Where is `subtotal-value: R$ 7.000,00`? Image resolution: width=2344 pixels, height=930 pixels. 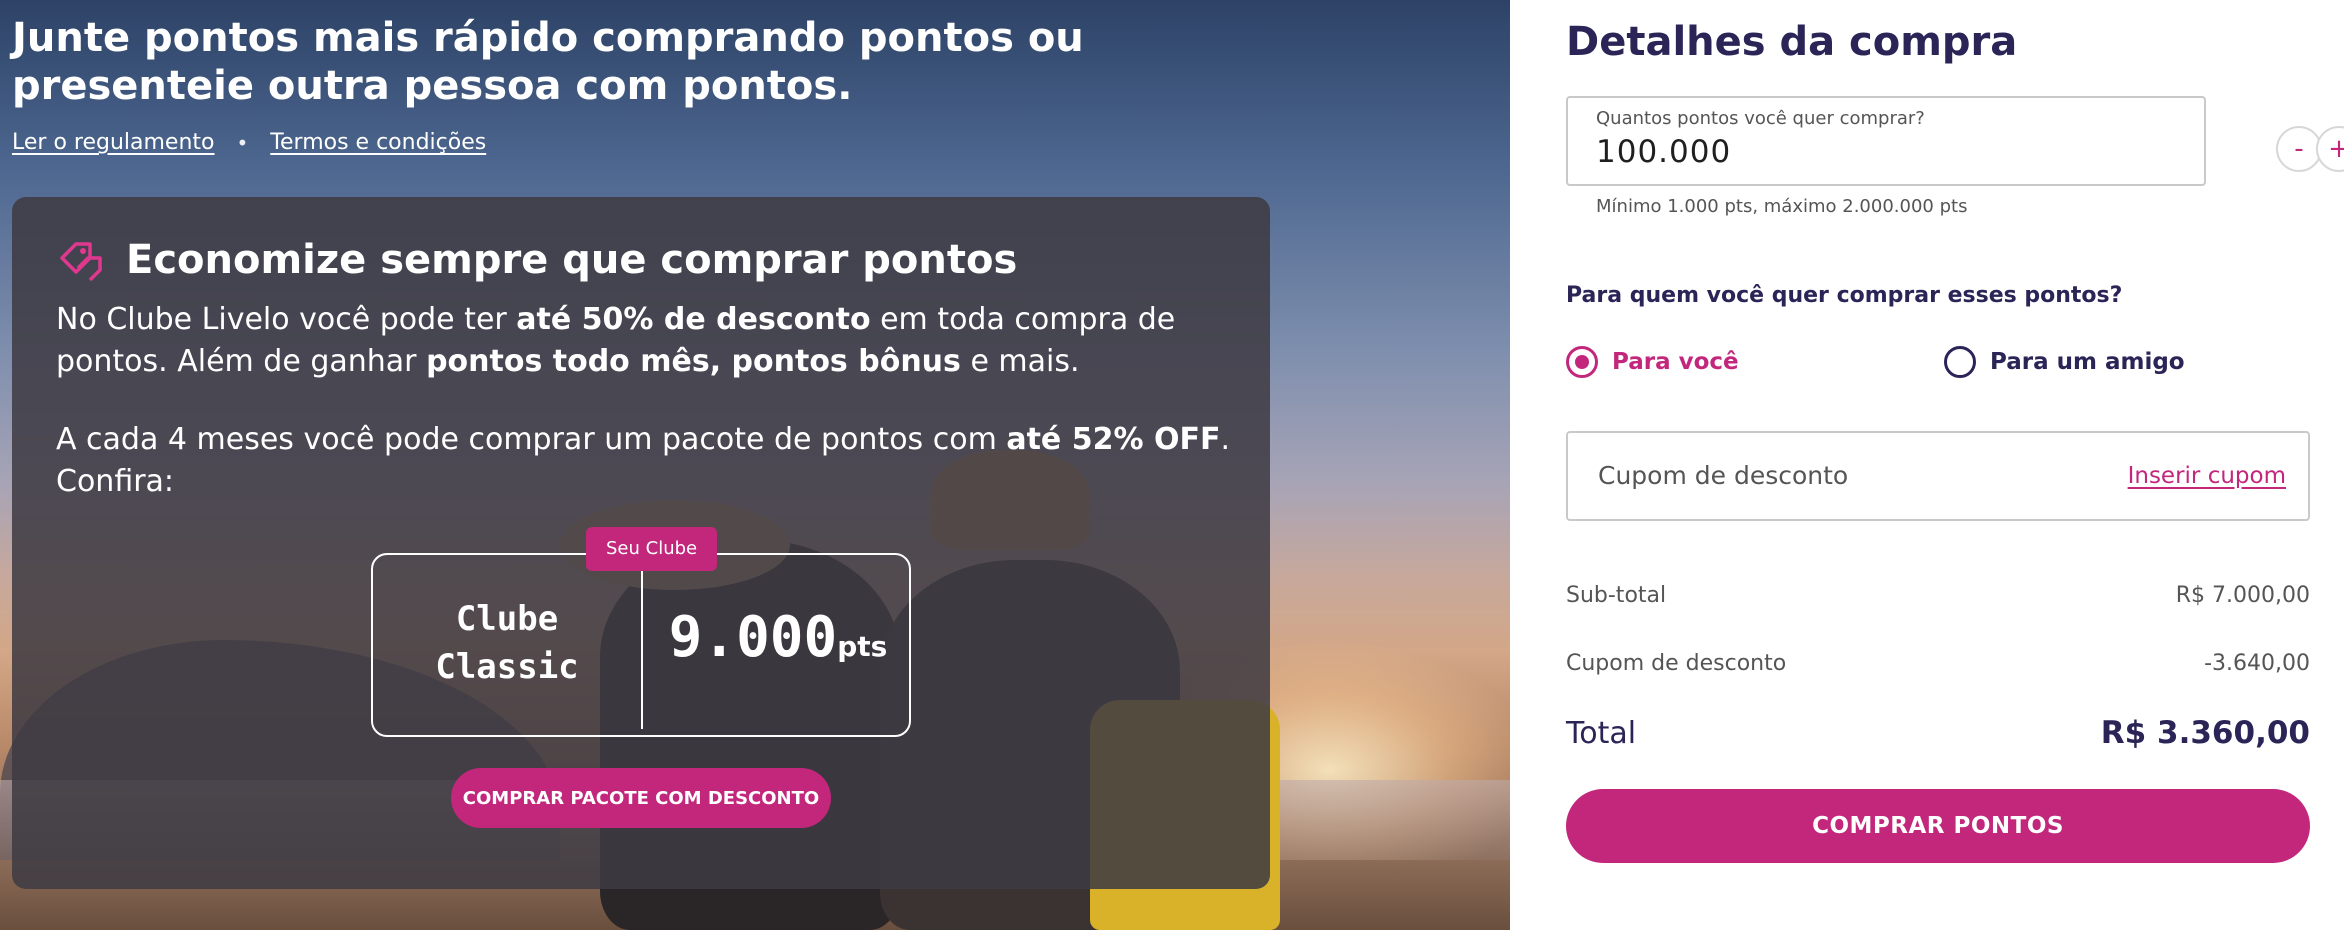 subtotal-value: R$ 7.000,00 is located at coordinates (2242, 595).